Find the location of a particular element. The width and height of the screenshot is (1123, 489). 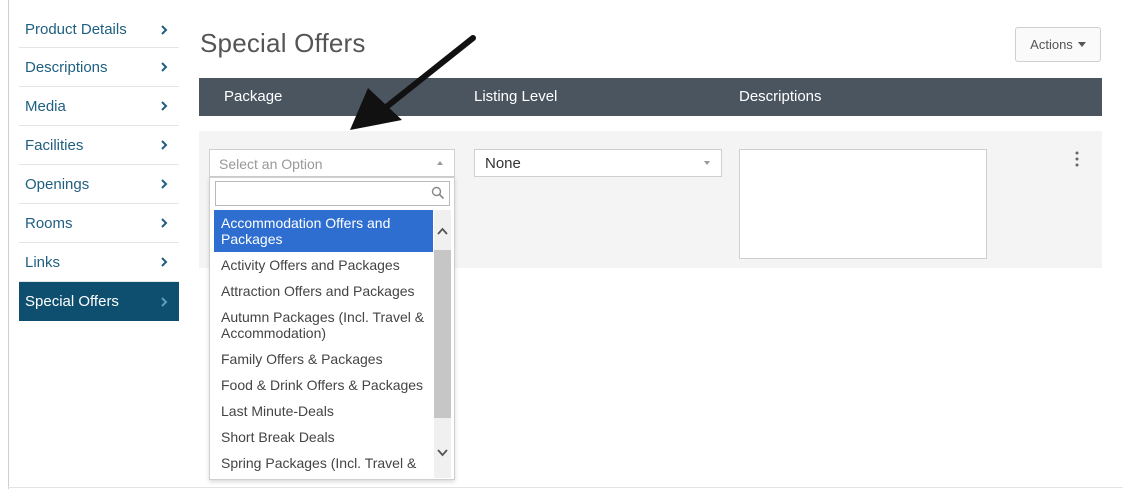

caret-up-icon is located at coordinates (440, 163).